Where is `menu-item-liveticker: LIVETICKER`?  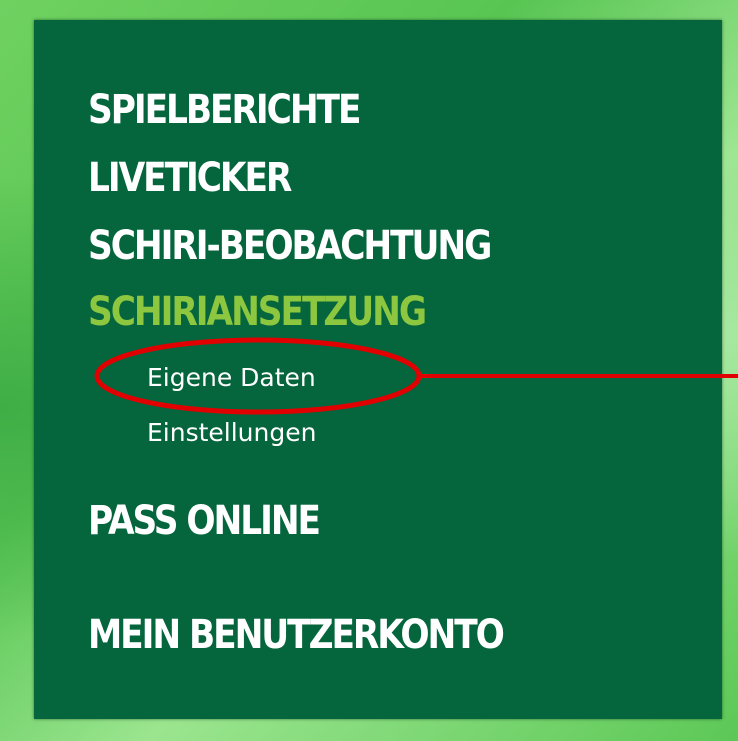 menu-item-liveticker: LIVETICKER is located at coordinates (190, 178).